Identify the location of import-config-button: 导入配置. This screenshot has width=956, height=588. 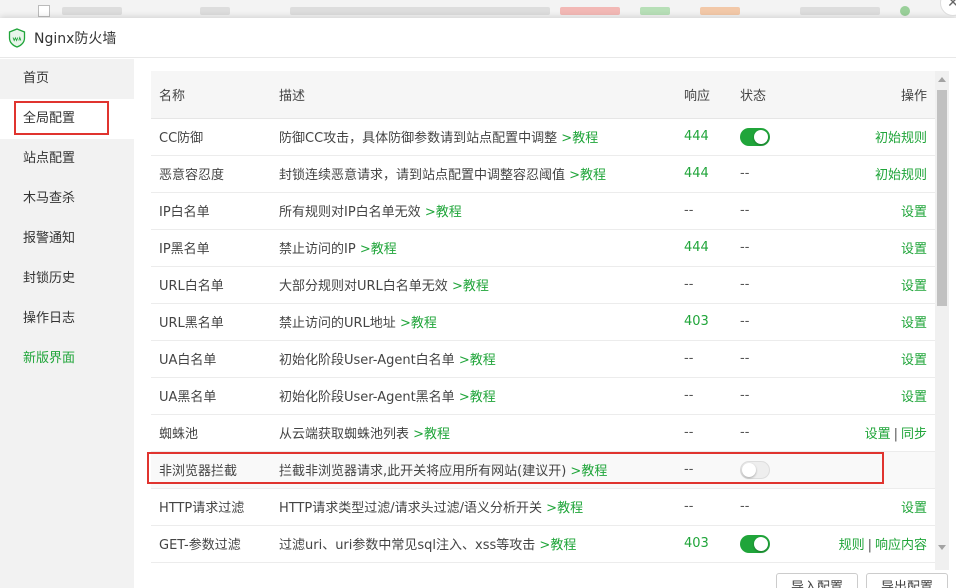
(817, 580).